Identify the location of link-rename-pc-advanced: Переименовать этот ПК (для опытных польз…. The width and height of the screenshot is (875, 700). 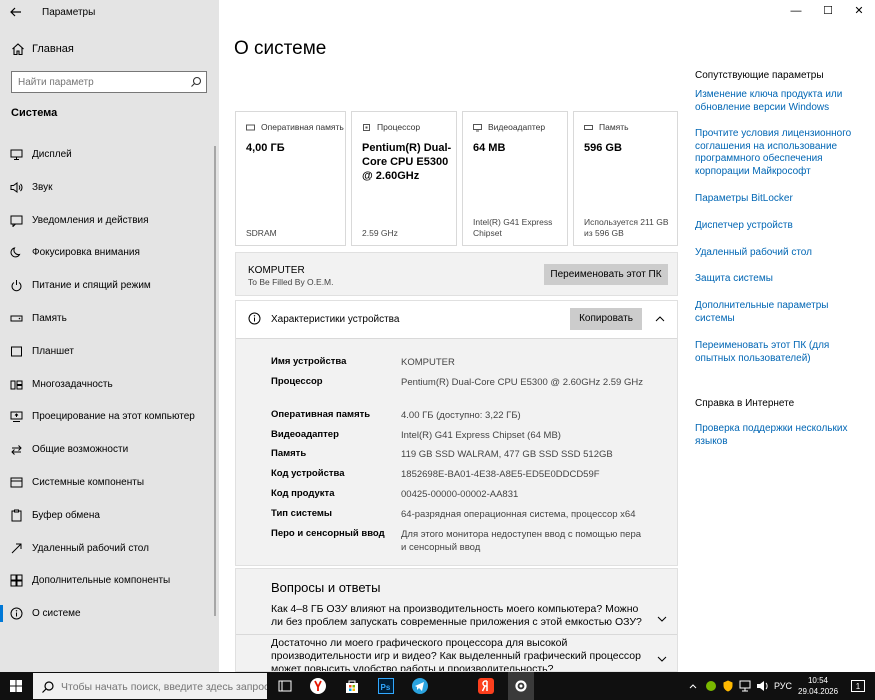
(775, 352).